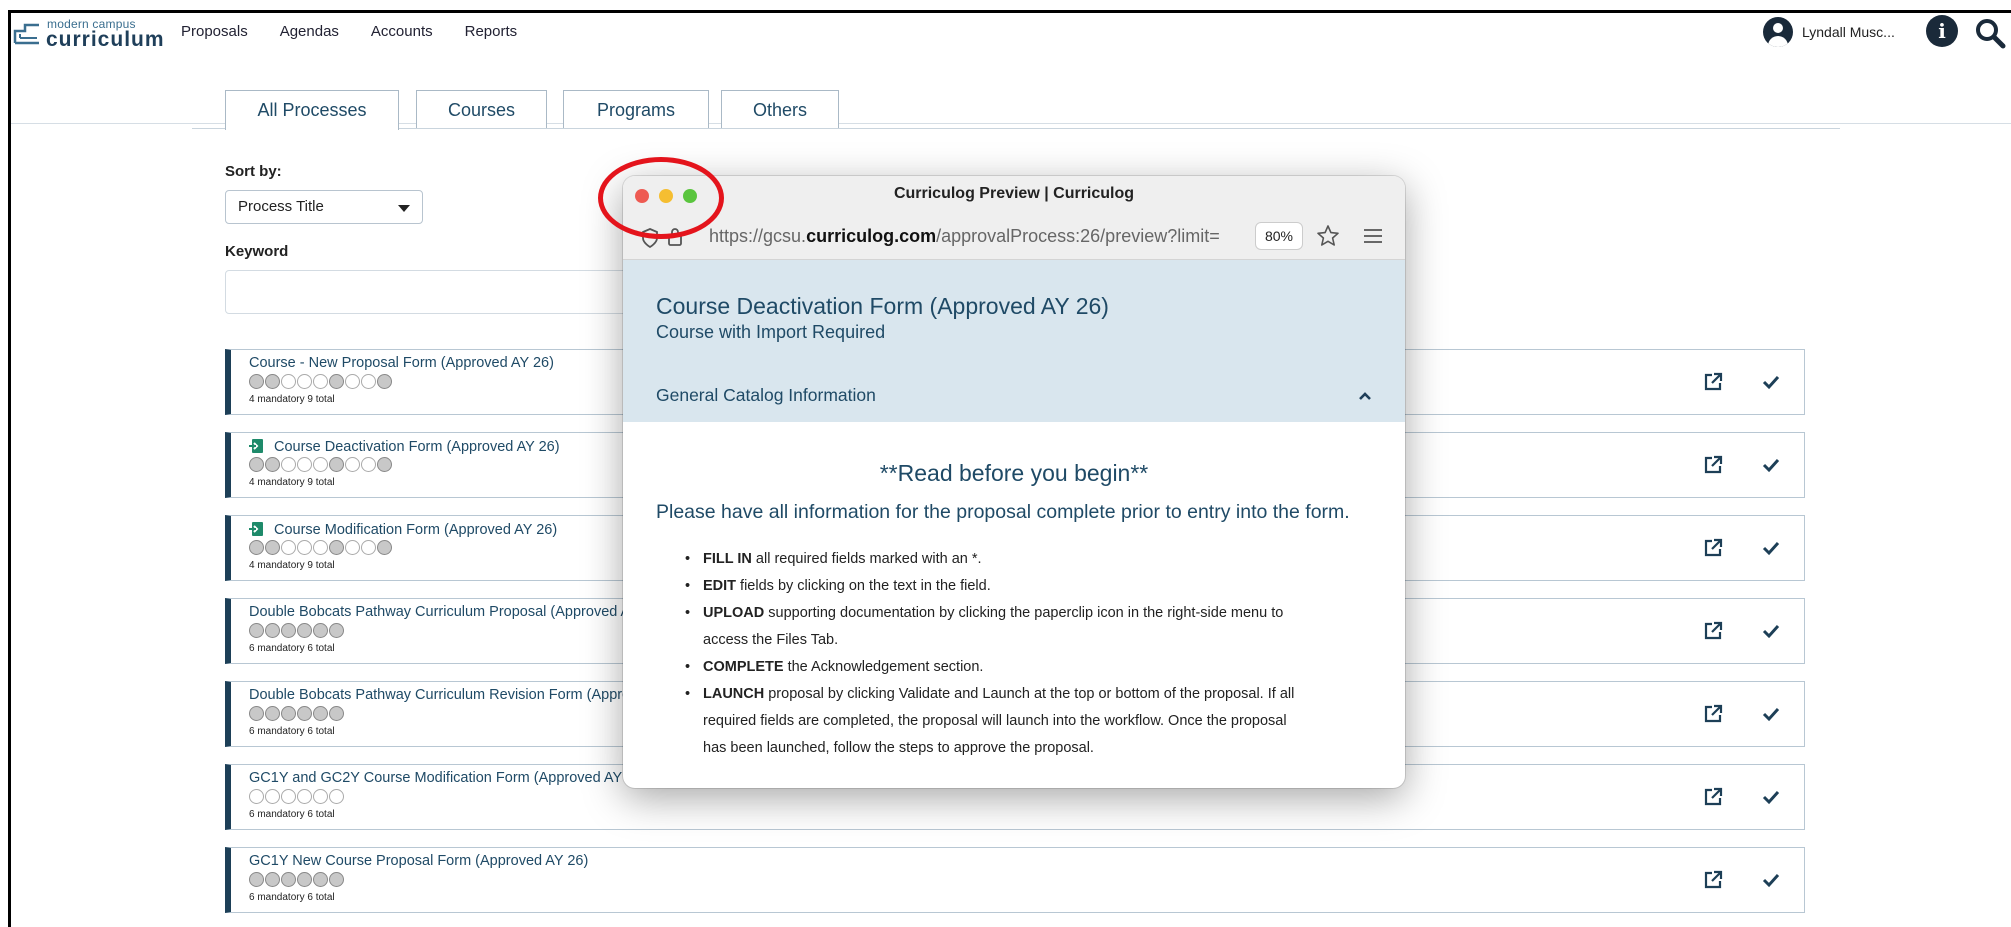 The width and height of the screenshot is (2011, 927). I want to click on logo-big-text: curriculum, so click(105, 39).